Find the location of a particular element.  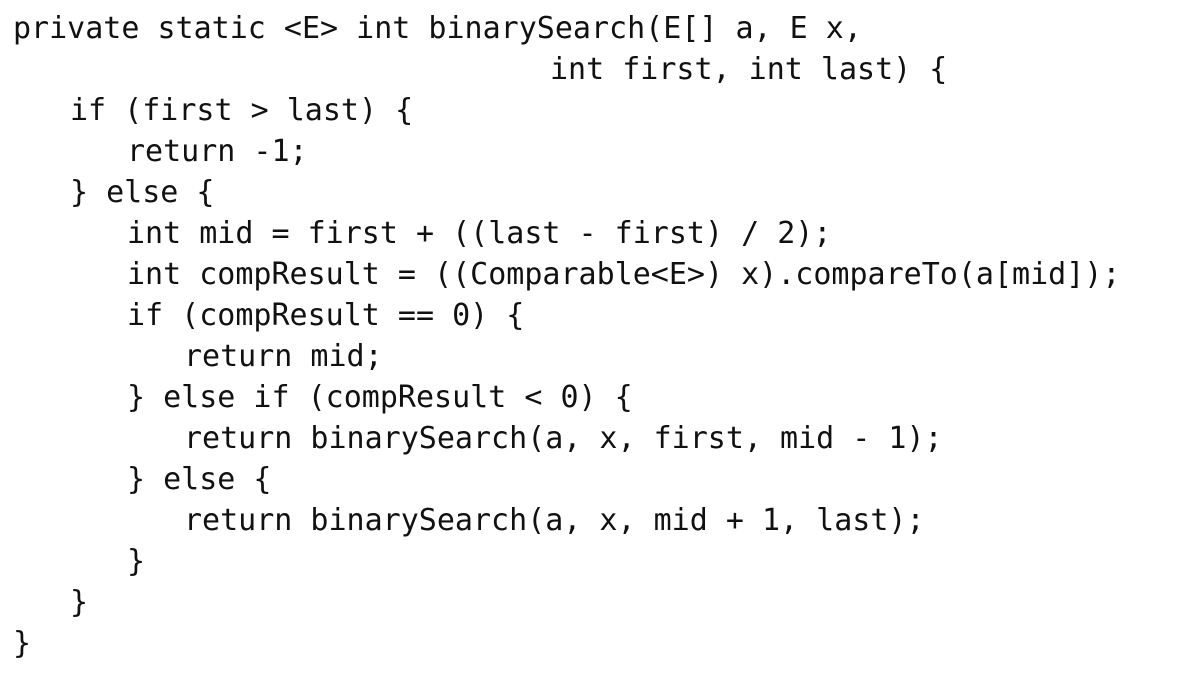

code-line-mid-assignment: int mid = first + ((last - first) / 2); is located at coordinates (479, 233).